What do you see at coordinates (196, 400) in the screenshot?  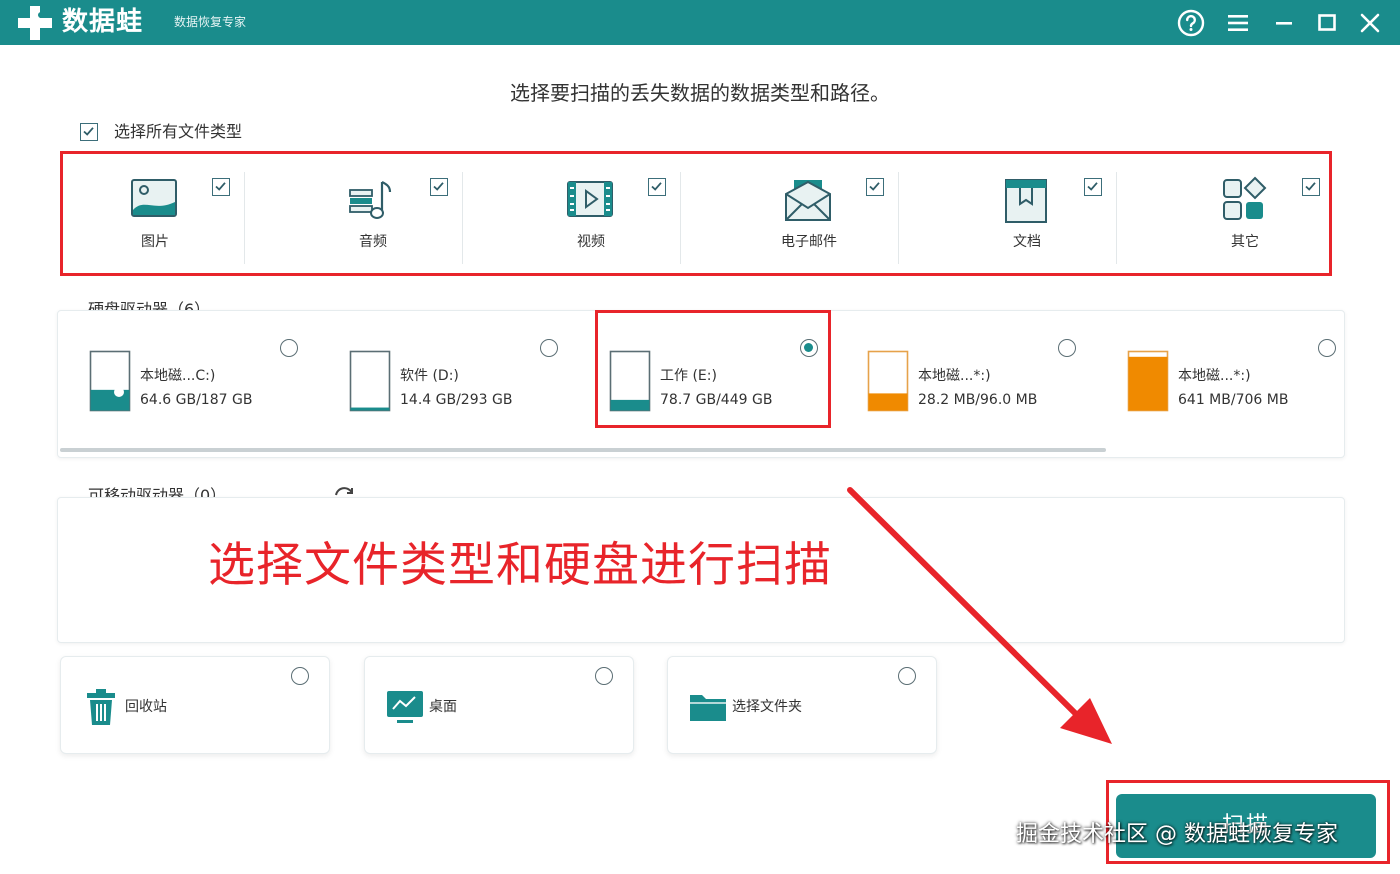 I see `drive-size: 64.6 GB/187 GB` at bounding box center [196, 400].